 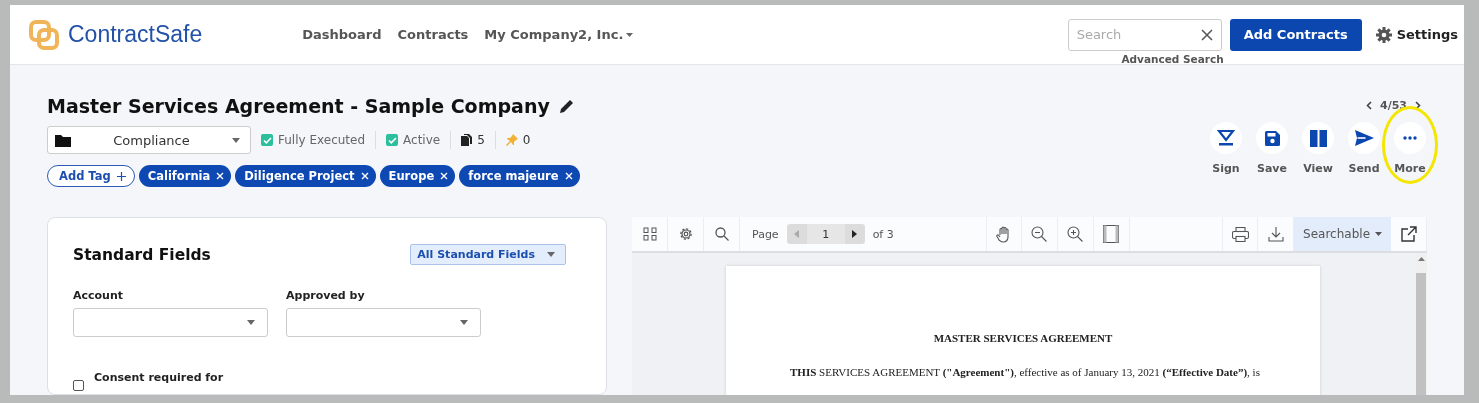 What do you see at coordinates (342, 34) in the screenshot?
I see `nav-link: Dashboard` at bounding box center [342, 34].